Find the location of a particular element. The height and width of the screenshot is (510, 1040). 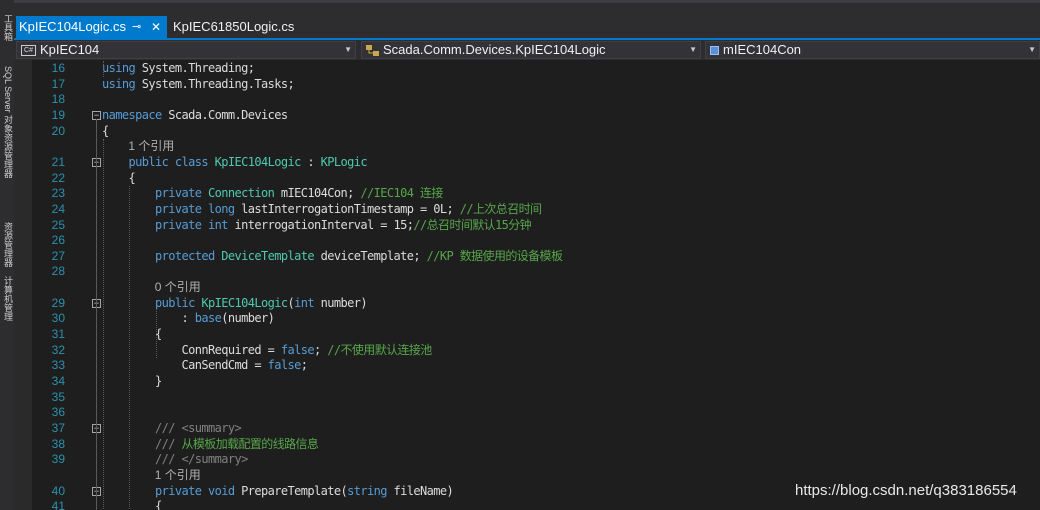

code-line: 36 is located at coordinates (527, 412).